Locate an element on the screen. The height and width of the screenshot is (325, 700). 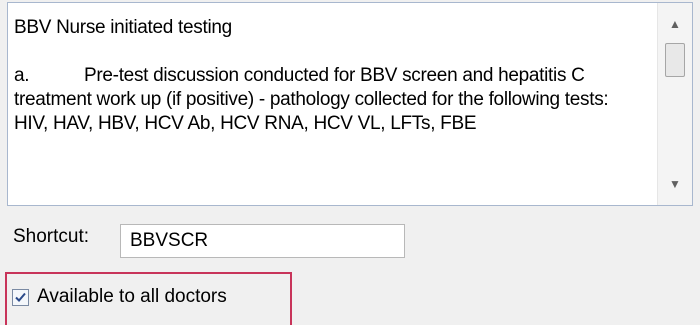
available-to-all-doctors-label: Available to all doctors is located at coordinates (132, 297).